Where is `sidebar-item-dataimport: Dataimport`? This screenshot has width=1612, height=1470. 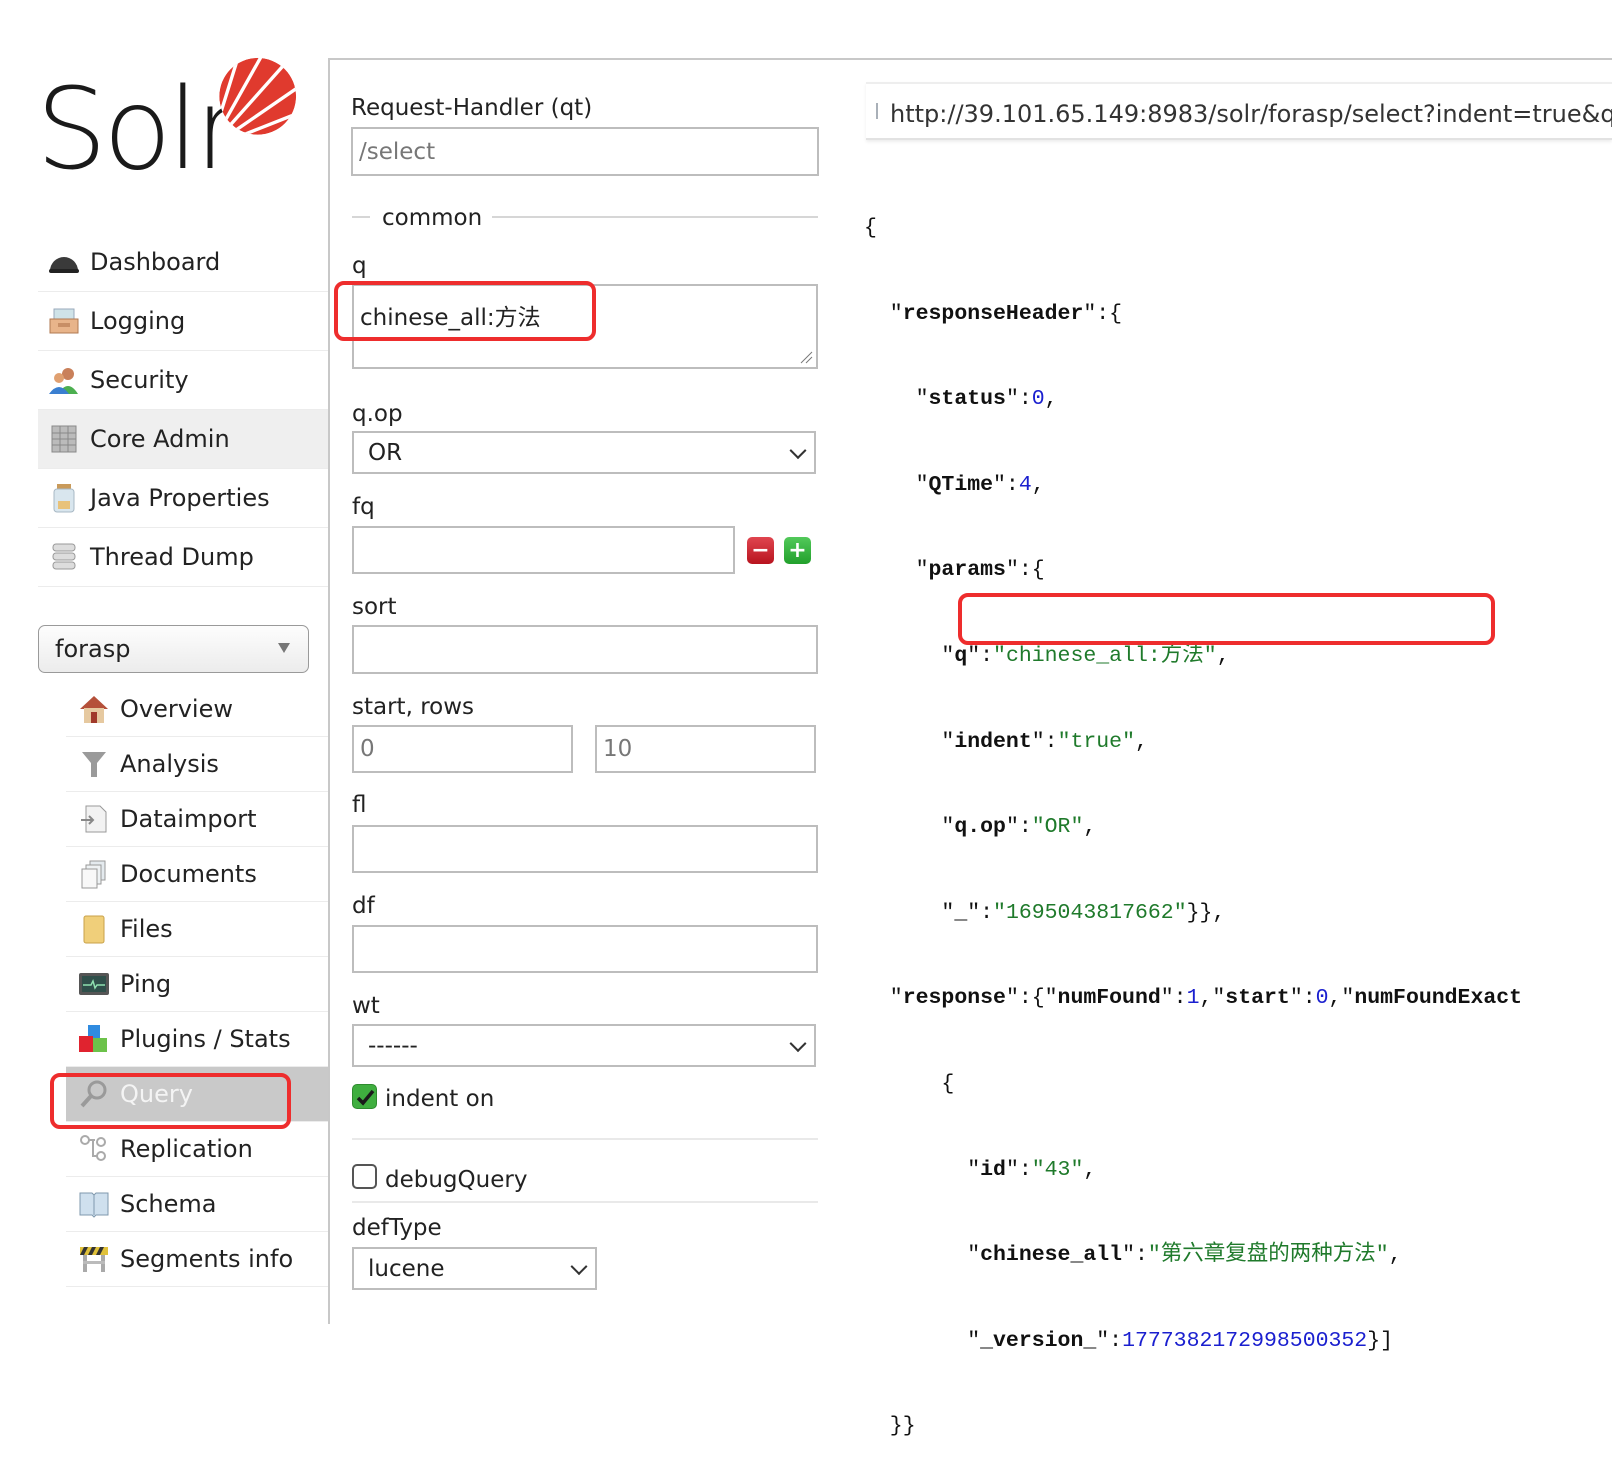 sidebar-item-dataimport: Dataimport is located at coordinates (197, 819).